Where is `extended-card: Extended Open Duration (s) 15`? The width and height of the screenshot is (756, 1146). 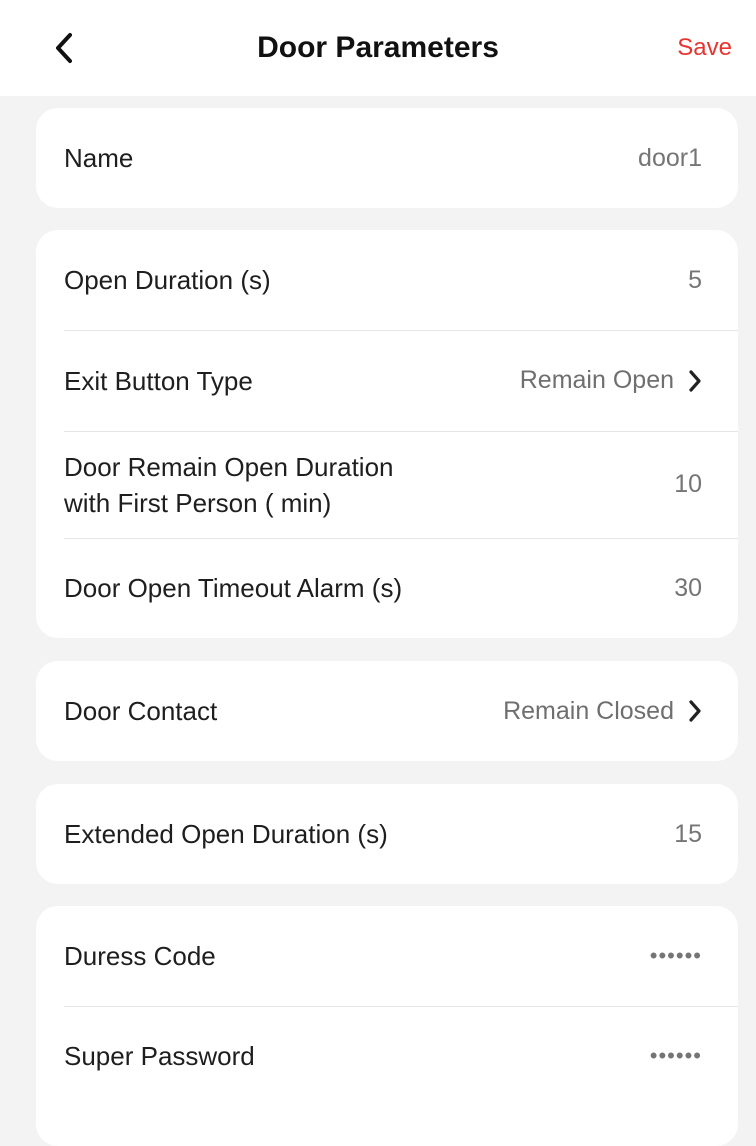
extended-card: Extended Open Duration (s) 15 is located at coordinates (387, 834).